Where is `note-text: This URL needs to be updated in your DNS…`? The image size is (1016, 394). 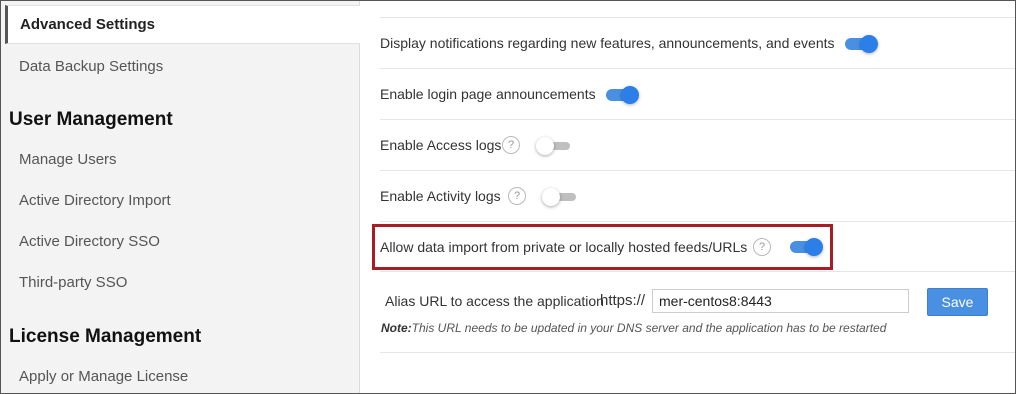 note-text: This URL needs to be updated in your DNS… is located at coordinates (649, 328).